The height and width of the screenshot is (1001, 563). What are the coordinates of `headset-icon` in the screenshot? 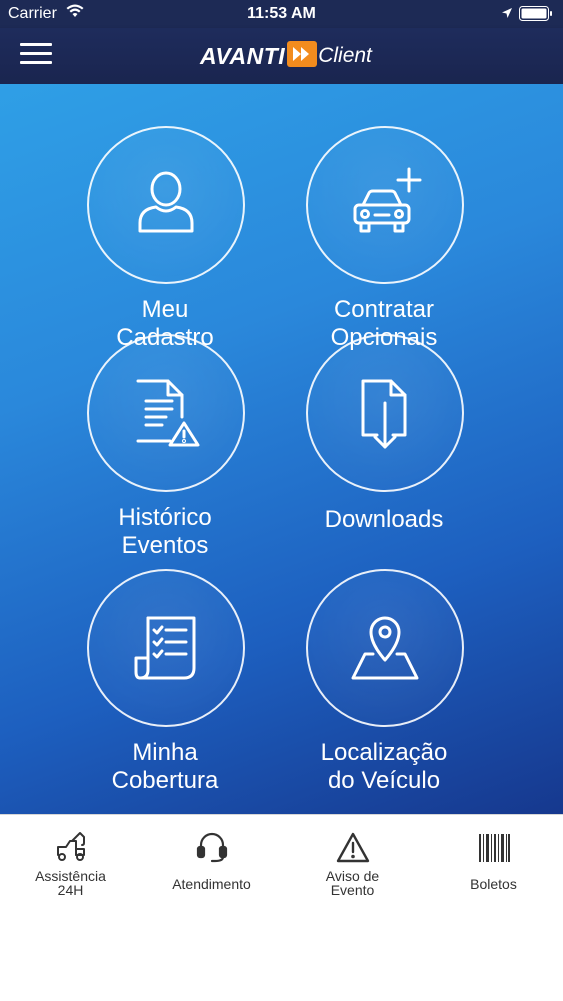 It's located at (211, 847).